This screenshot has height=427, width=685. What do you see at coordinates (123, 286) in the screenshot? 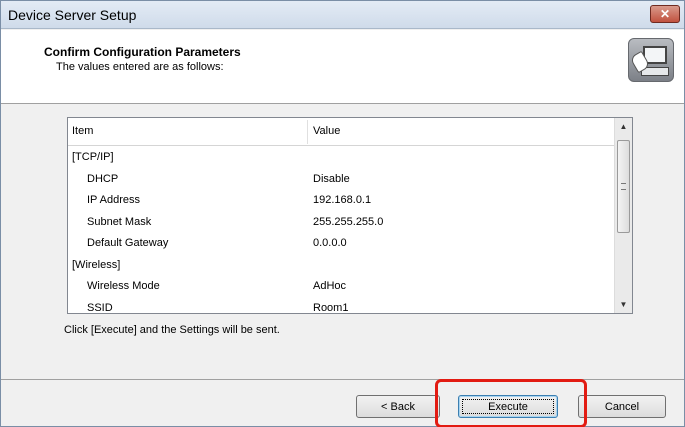
I see `row-item: Wireless Mode` at bounding box center [123, 286].